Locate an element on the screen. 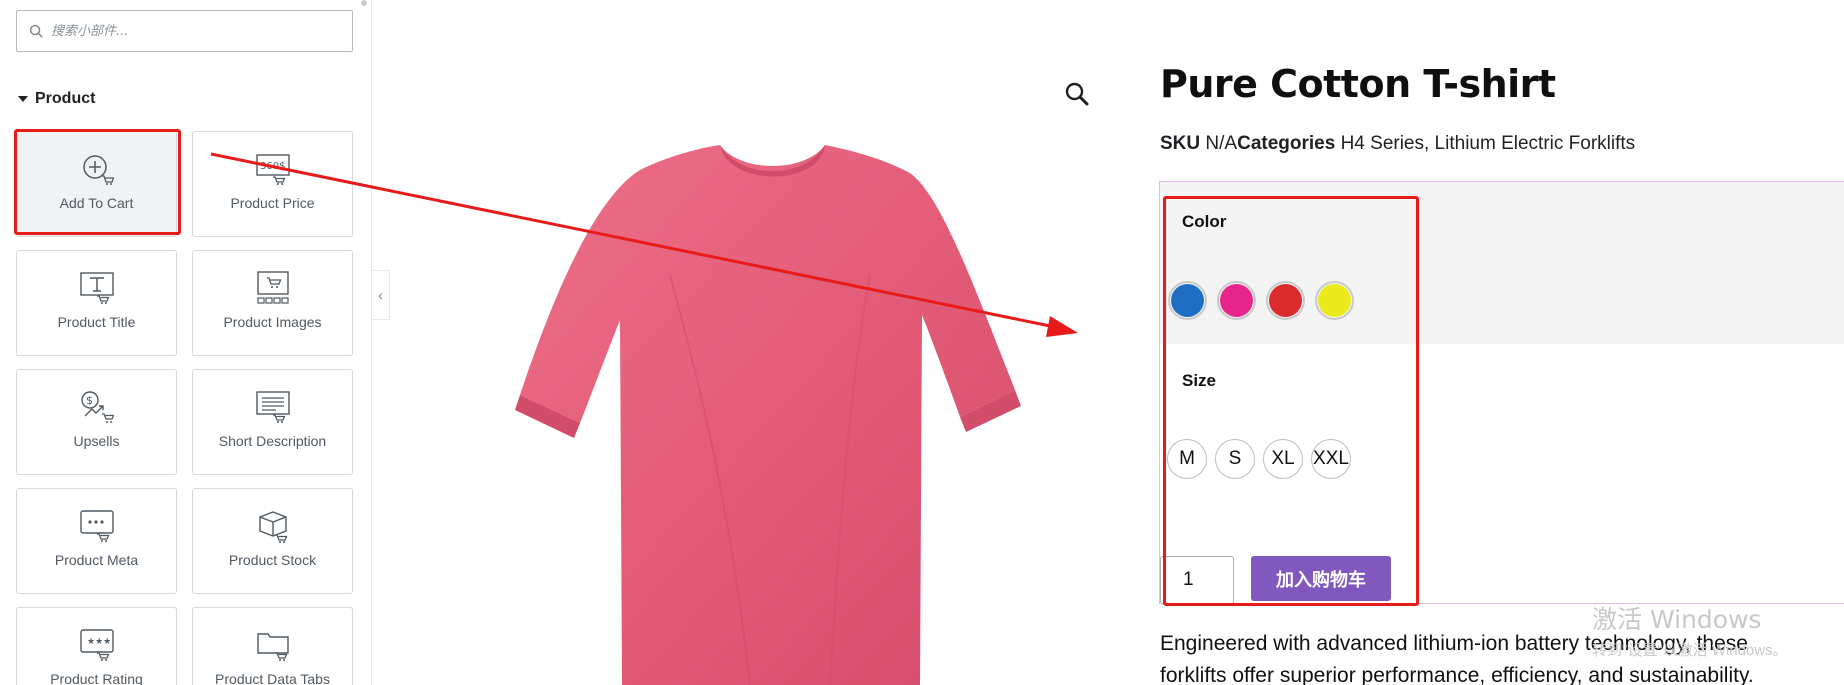 The image size is (1844, 685). price-icon-text: 360$ is located at coordinates (272, 166).